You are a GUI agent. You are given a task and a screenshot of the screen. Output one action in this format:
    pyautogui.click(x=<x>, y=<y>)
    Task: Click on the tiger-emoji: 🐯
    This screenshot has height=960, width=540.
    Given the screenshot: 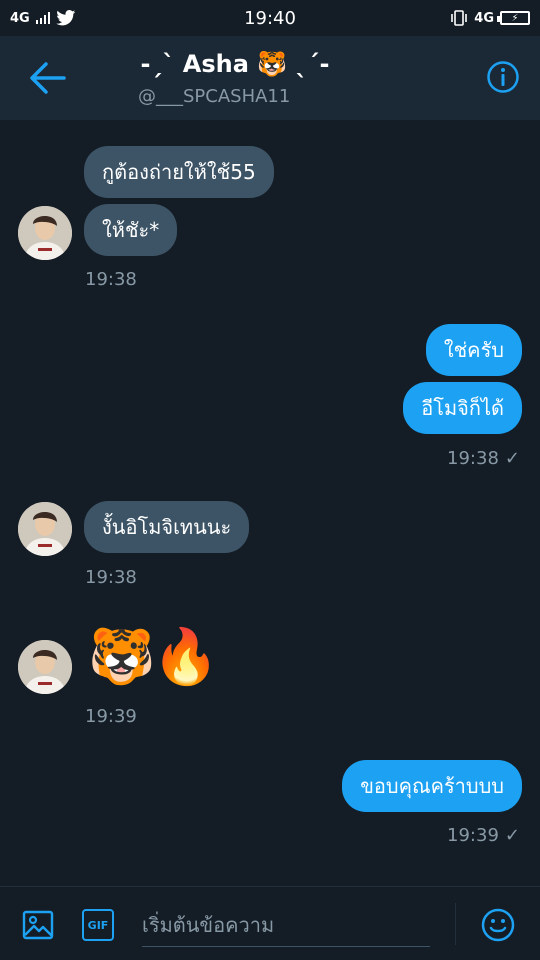 What is the action you would take?
    pyautogui.click(x=121, y=657)
    